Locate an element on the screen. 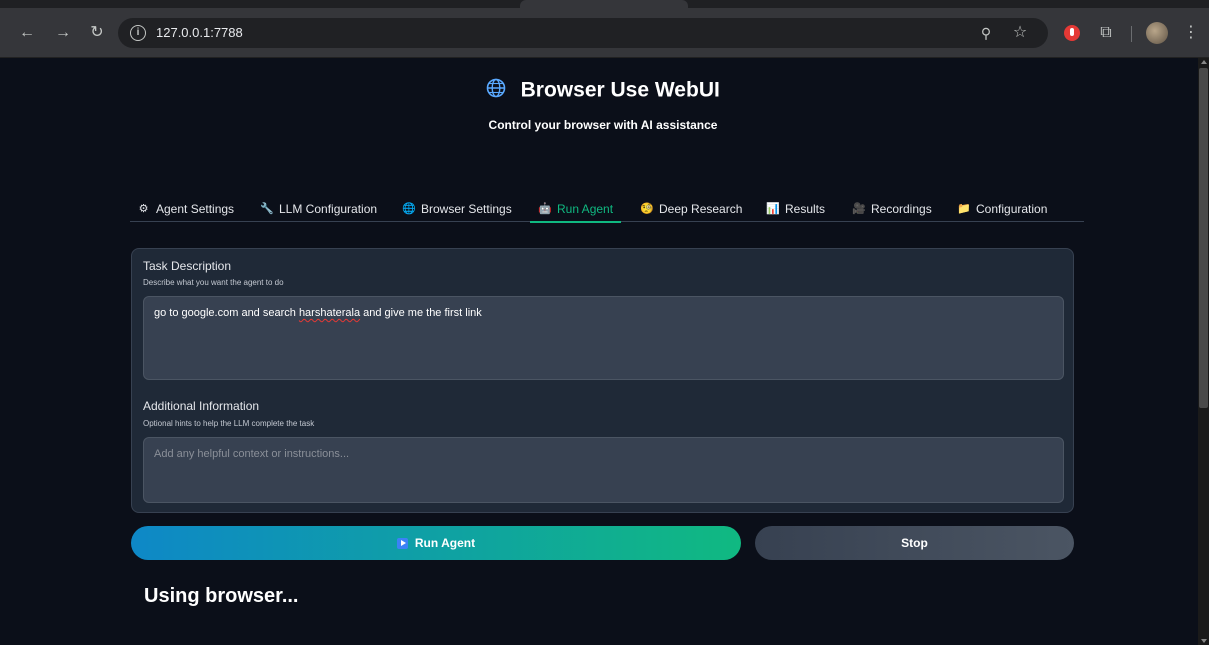  star-icon: ☆ is located at coordinates (1020, 33).